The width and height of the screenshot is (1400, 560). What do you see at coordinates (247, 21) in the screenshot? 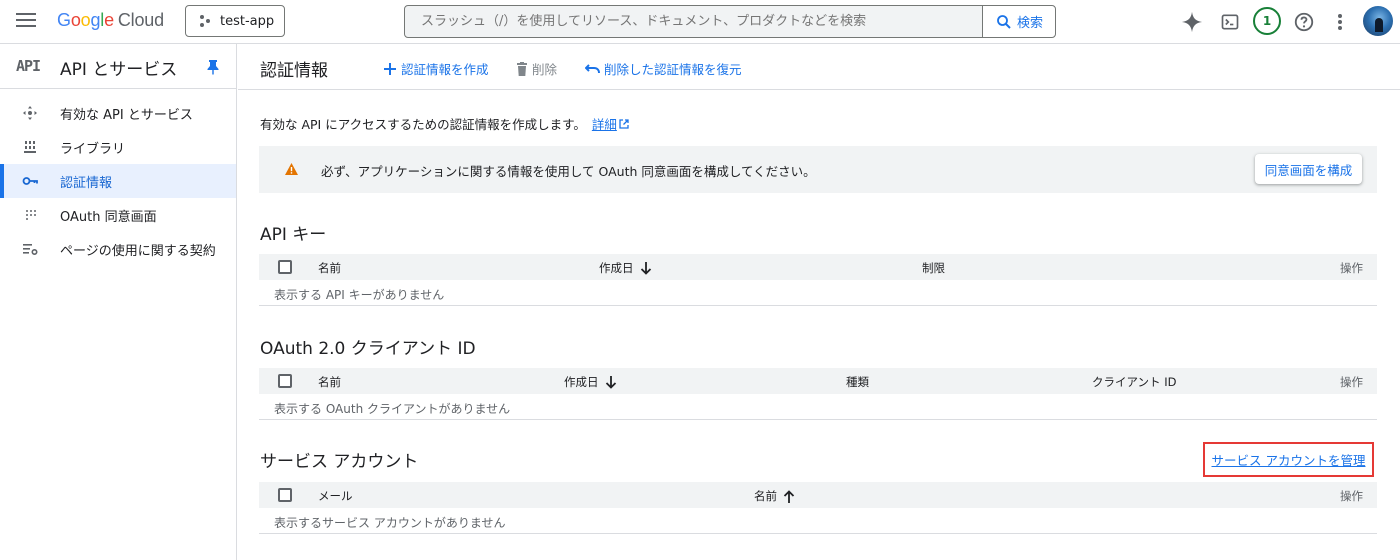
I see `project-name: test-app` at bounding box center [247, 21].